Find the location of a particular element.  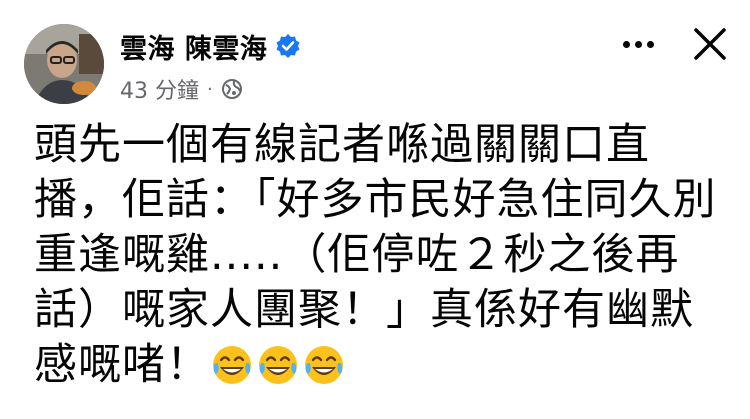

verified-badge-icon is located at coordinates (288, 46).